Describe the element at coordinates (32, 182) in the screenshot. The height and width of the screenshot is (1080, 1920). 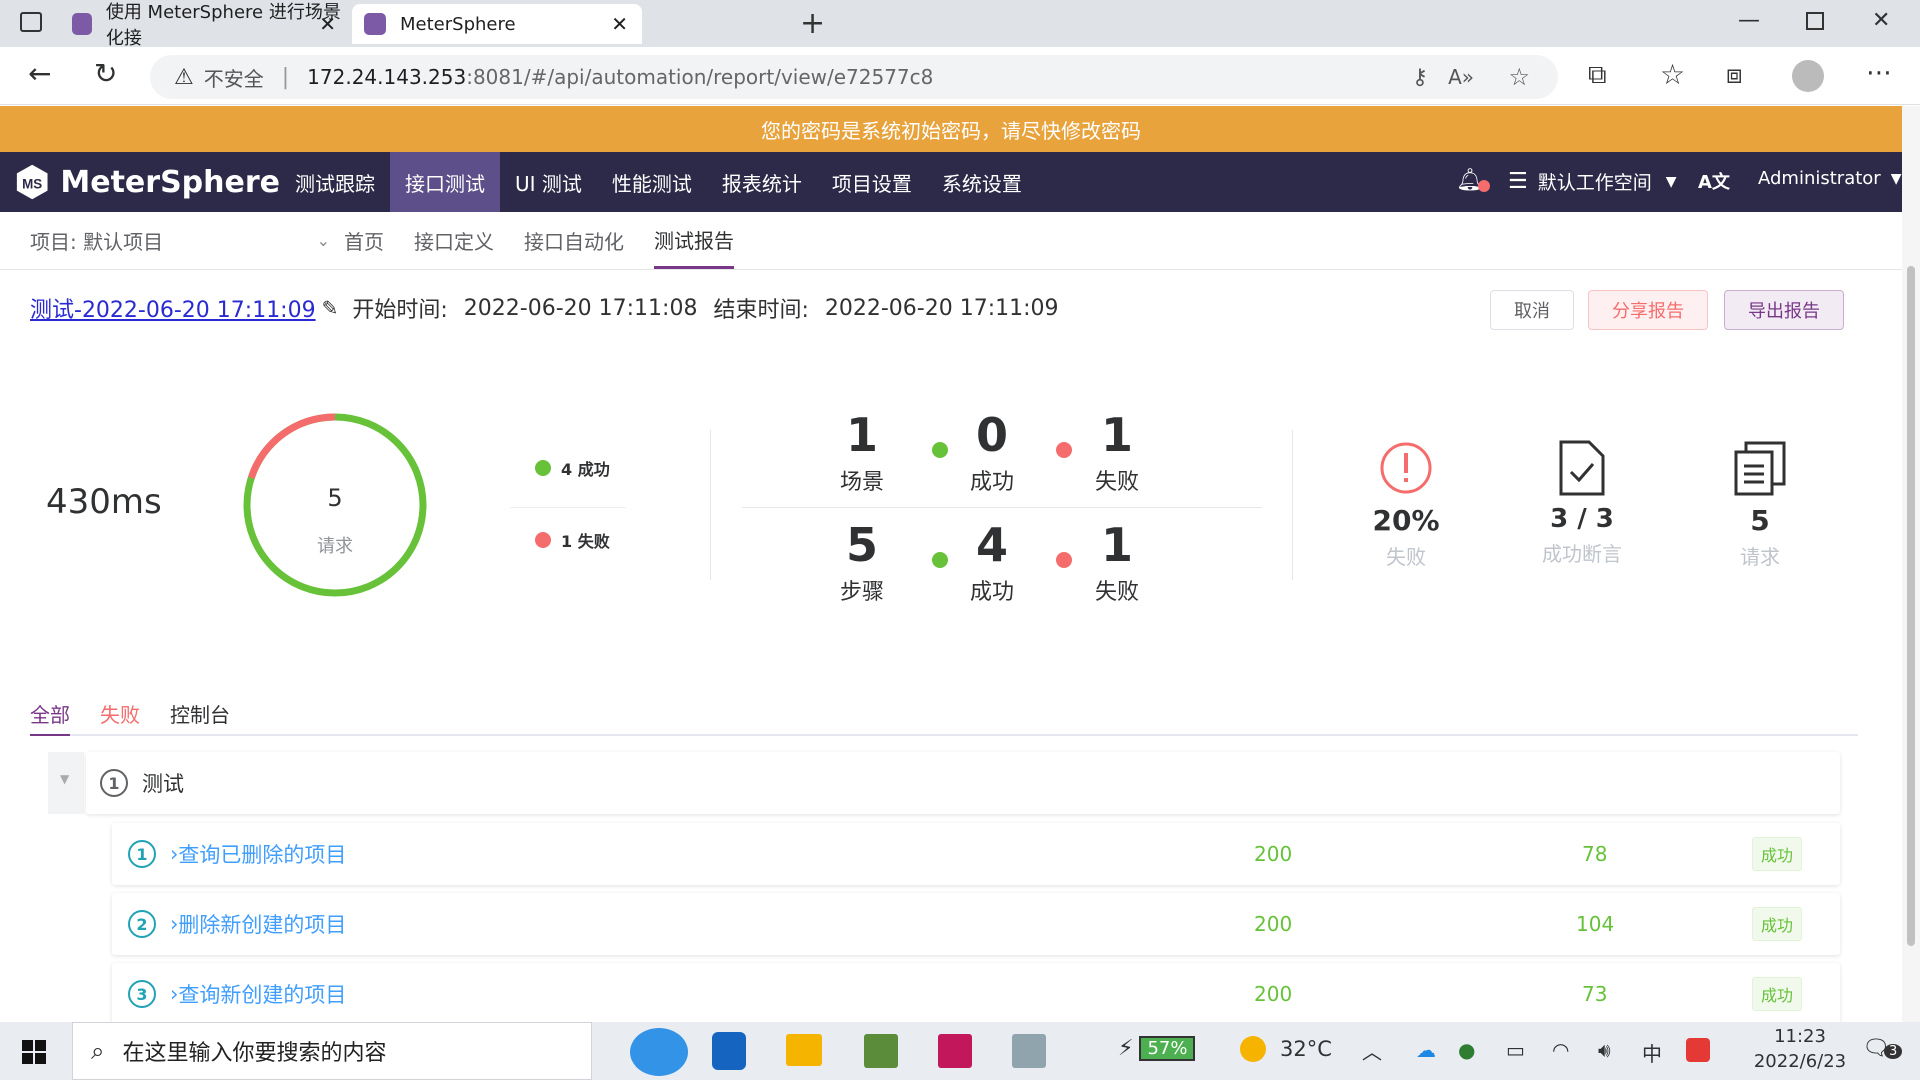
I see `metersphere-logo-icon: MS` at that location.